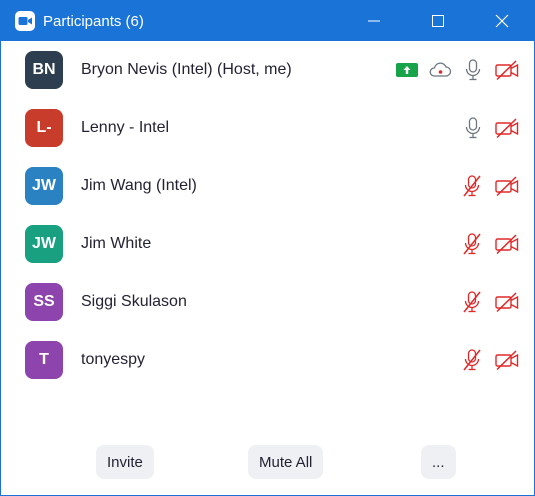 The image size is (535, 496). Describe the element at coordinates (125, 462) in the screenshot. I see `invite-button: Invite` at that location.